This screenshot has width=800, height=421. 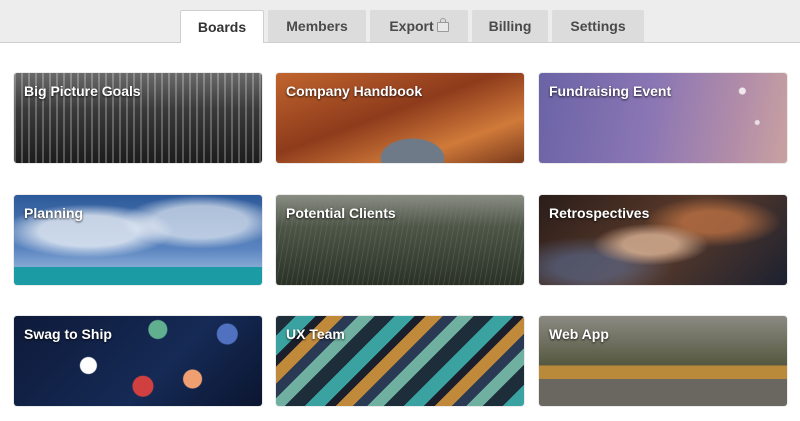 What do you see at coordinates (610, 91) in the screenshot?
I see `board-title: Fundraising Event` at bounding box center [610, 91].